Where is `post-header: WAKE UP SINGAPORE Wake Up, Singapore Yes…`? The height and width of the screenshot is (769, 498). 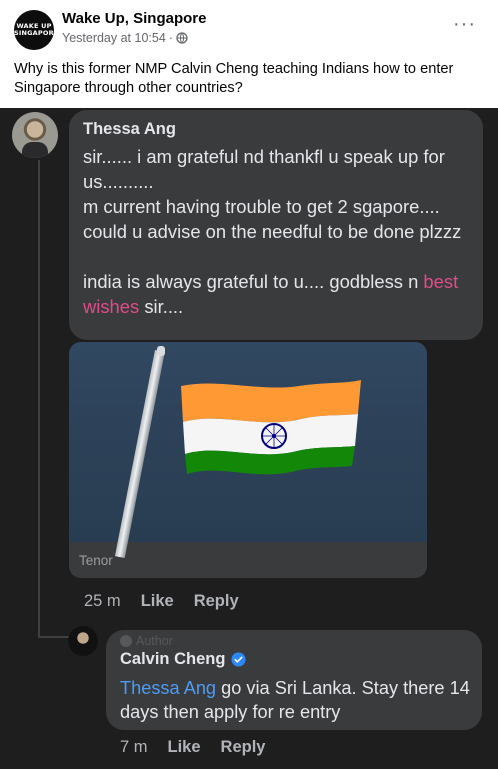
post-header: WAKE UP SINGAPORE Wake Up, Singapore Yes… is located at coordinates (249, 54).